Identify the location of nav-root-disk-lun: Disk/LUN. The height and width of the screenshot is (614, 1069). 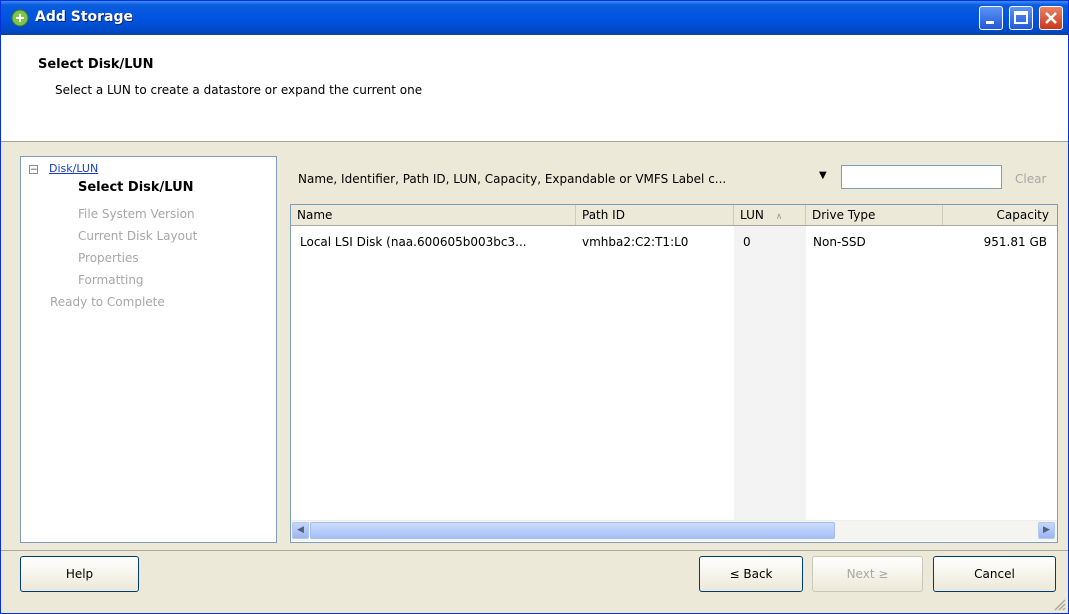
(73, 168).